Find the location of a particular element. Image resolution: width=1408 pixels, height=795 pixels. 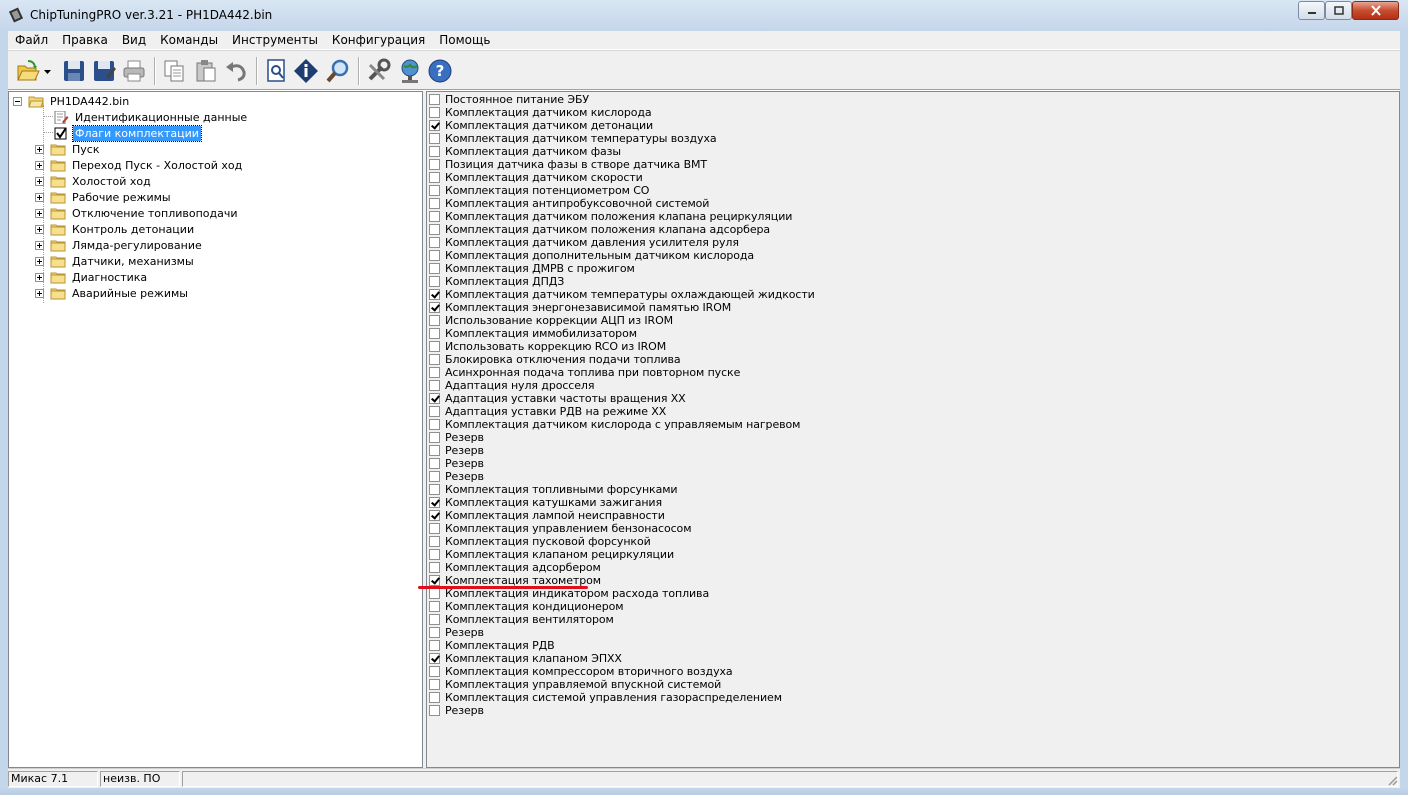

config-flag-row: Адаптация уставки частоты вращения ХХ is located at coordinates (557, 398).